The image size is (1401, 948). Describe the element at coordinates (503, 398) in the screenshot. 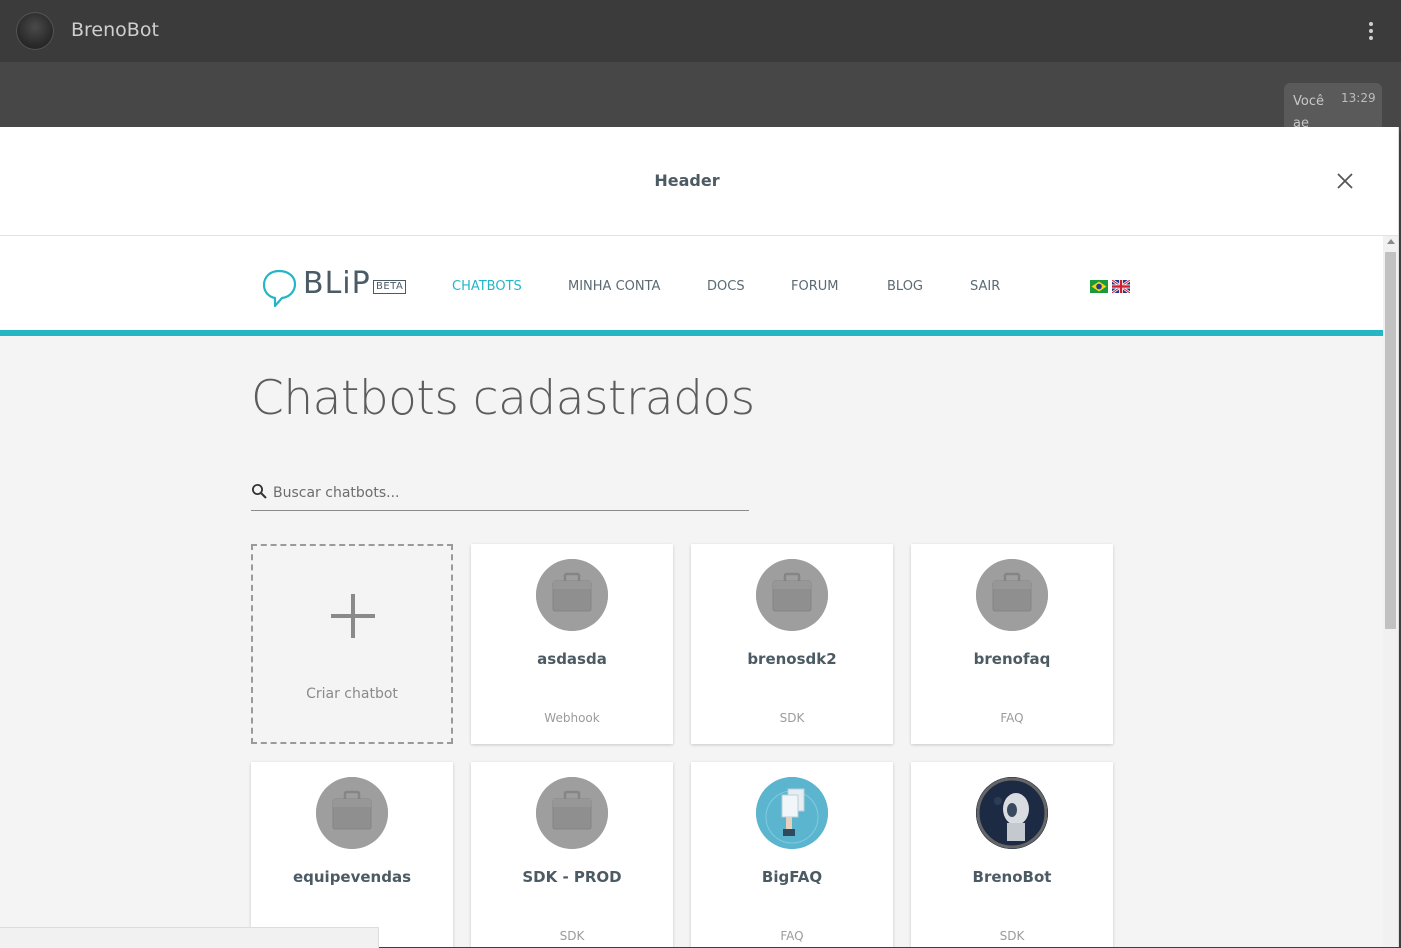

I see `page-title: Chatbots cadastrados` at that location.